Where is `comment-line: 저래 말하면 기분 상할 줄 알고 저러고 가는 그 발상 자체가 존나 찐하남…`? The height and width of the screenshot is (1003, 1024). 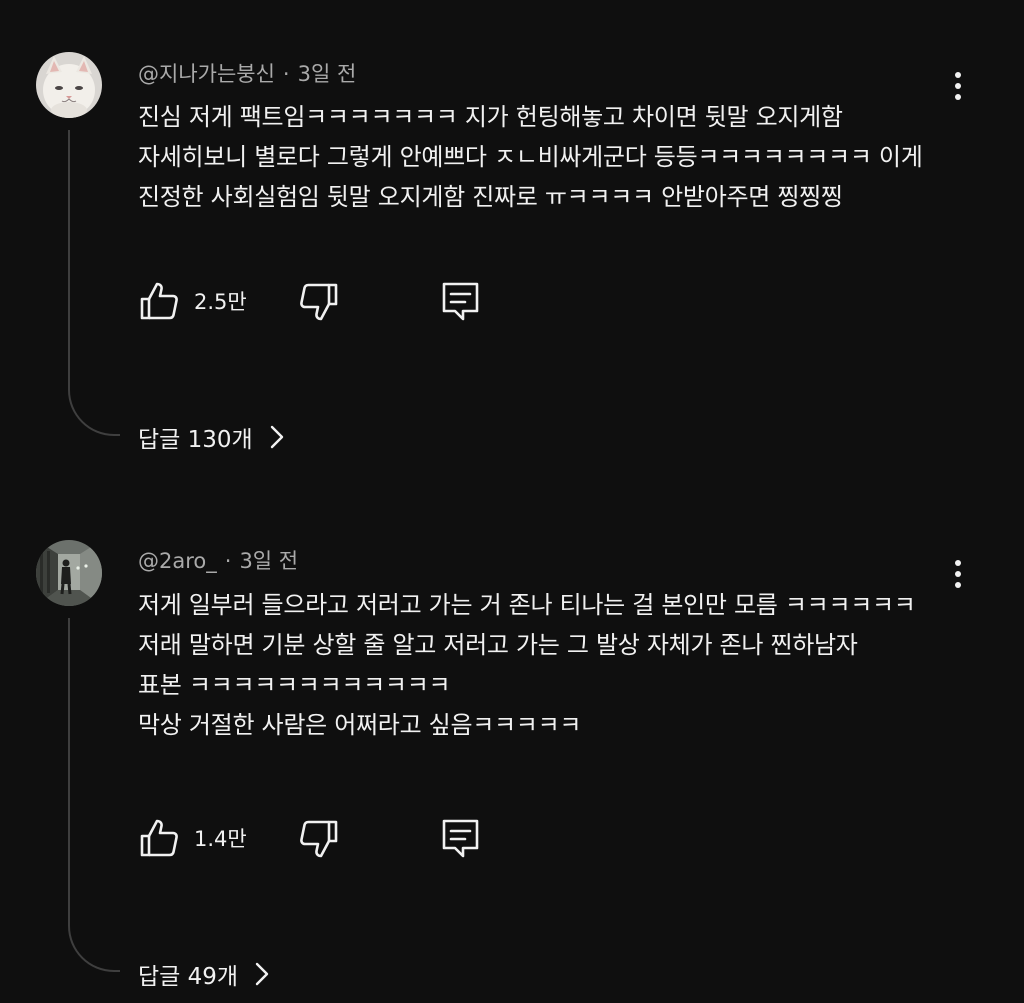 comment-line: 저래 말하면 기분 상할 줄 알고 저러고 가는 그 발상 자체가 존나 찐하남… is located at coordinates (498, 645).